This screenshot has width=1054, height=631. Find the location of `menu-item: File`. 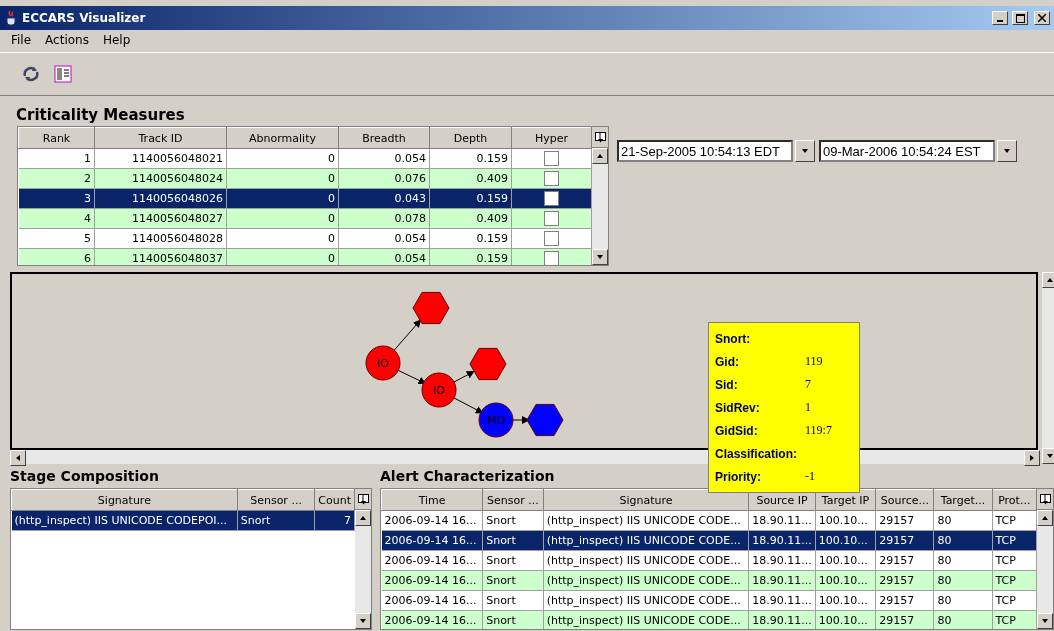

menu-item: File is located at coordinates (21, 41).